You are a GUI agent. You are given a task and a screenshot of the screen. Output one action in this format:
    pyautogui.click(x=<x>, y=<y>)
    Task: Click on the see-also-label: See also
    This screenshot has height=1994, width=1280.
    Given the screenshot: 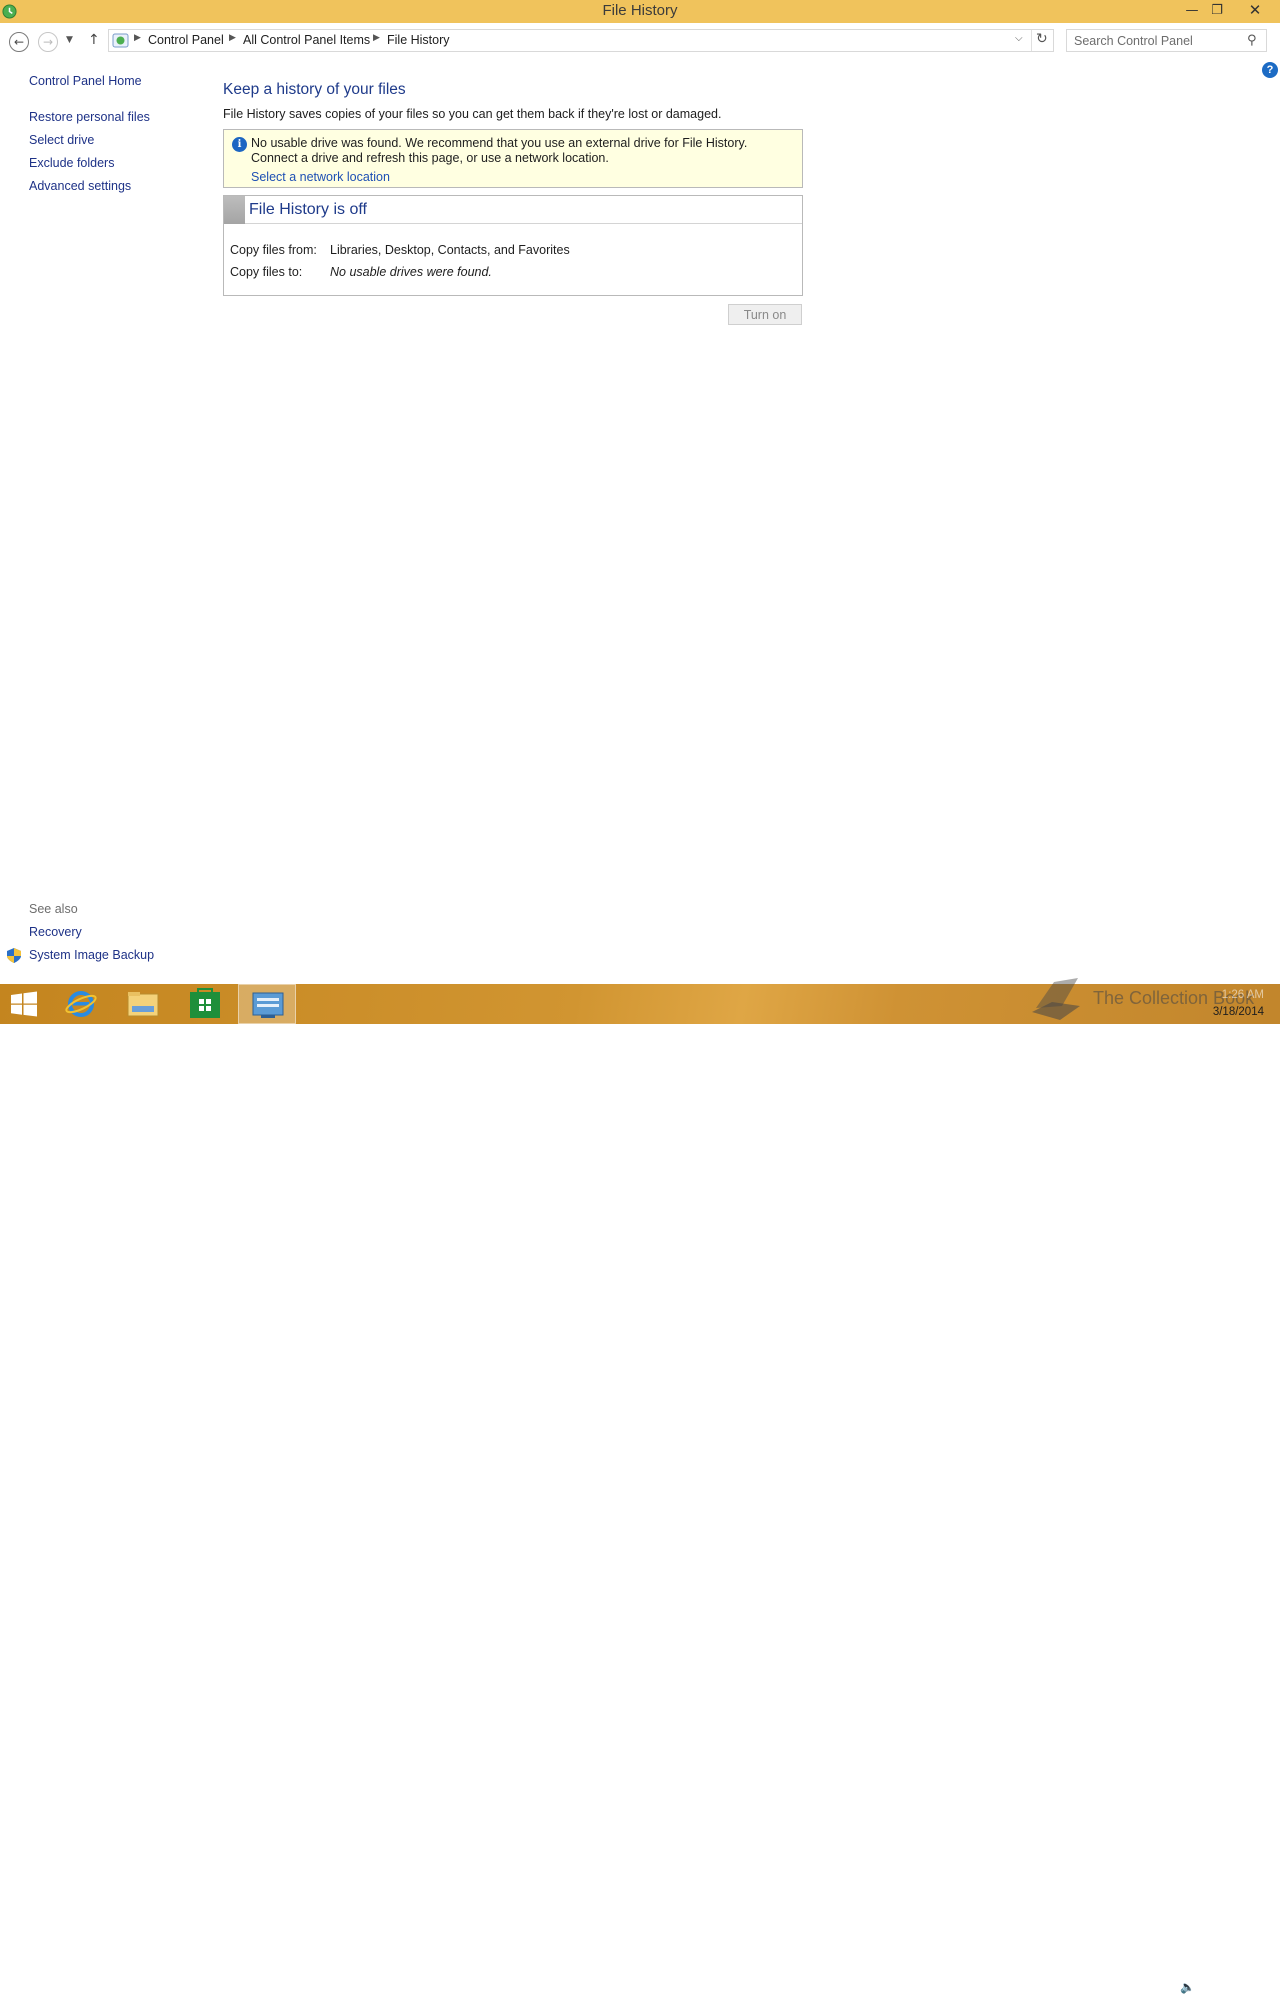 What is the action you would take?
    pyautogui.click(x=53, y=909)
    